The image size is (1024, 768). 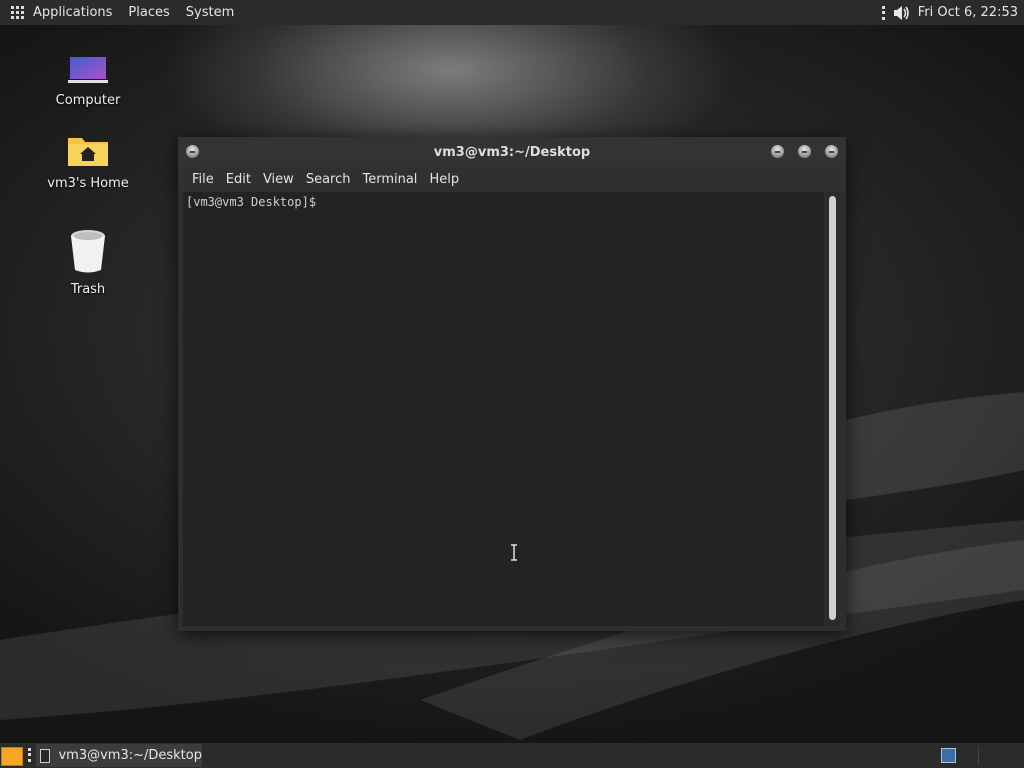 What do you see at coordinates (255, 202) in the screenshot?
I see `shell-prompt: [vm3@vm3 Desktop]$` at bounding box center [255, 202].